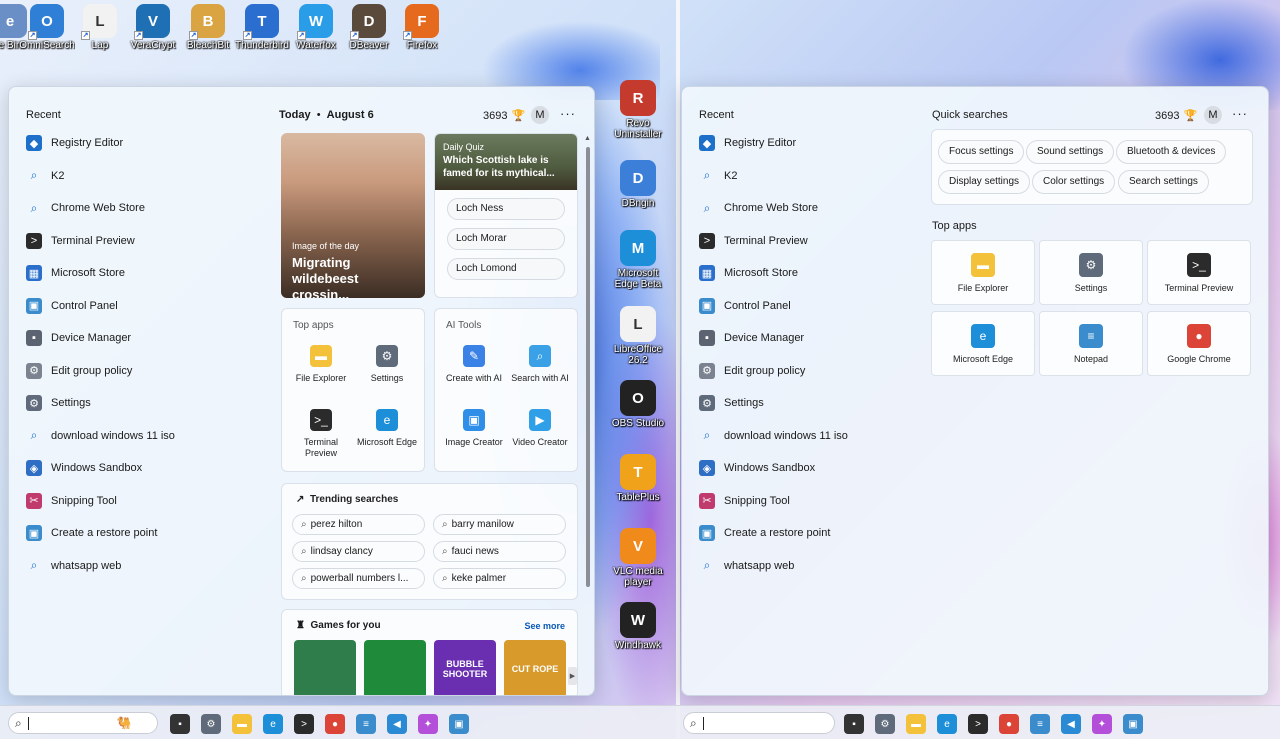 This screenshot has height=739, width=1280. I want to click on desktop-shortcut: B ↗ BleachBit, so click(208, 25).